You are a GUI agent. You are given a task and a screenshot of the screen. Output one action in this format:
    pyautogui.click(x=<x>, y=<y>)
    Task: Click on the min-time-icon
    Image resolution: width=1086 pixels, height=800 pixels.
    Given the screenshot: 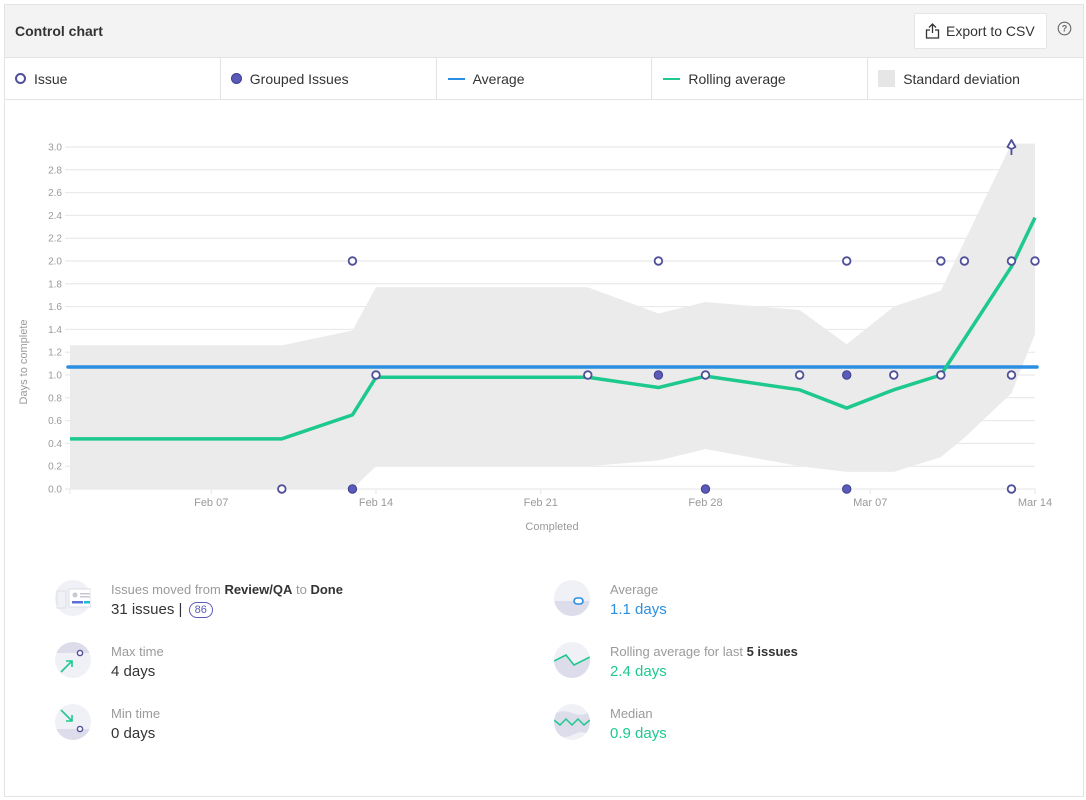 What is the action you would take?
    pyautogui.click(x=73, y=722)
    